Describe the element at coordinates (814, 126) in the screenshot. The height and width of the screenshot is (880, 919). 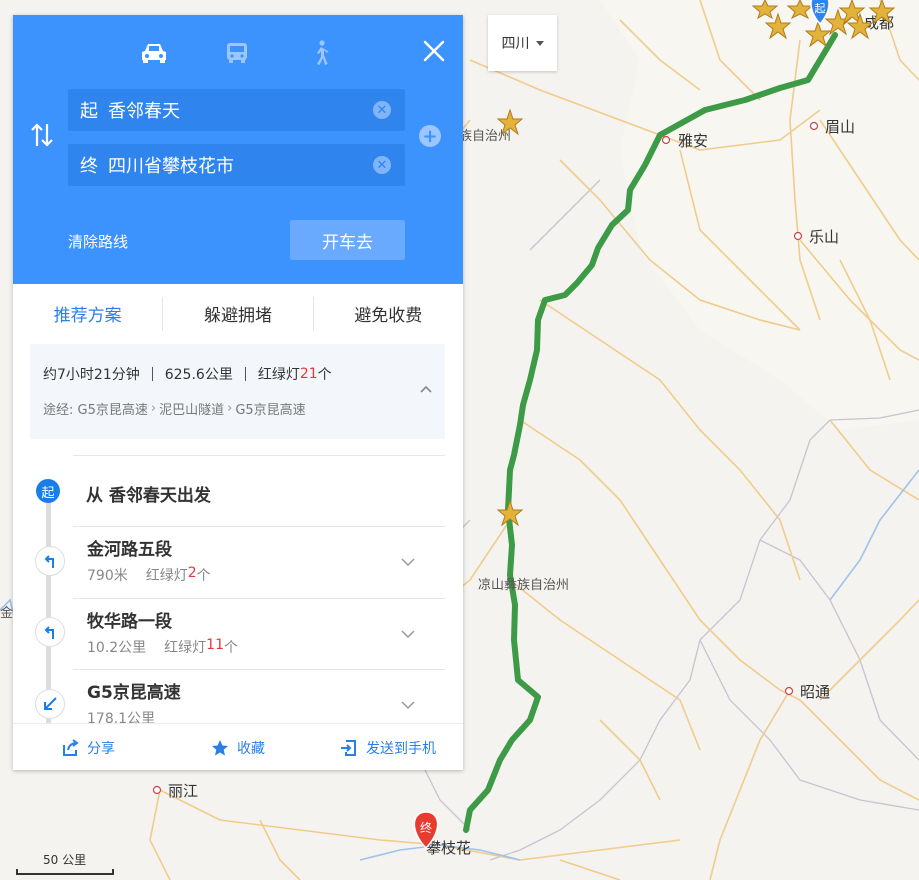
I see `city-dot-meishan` at that location.